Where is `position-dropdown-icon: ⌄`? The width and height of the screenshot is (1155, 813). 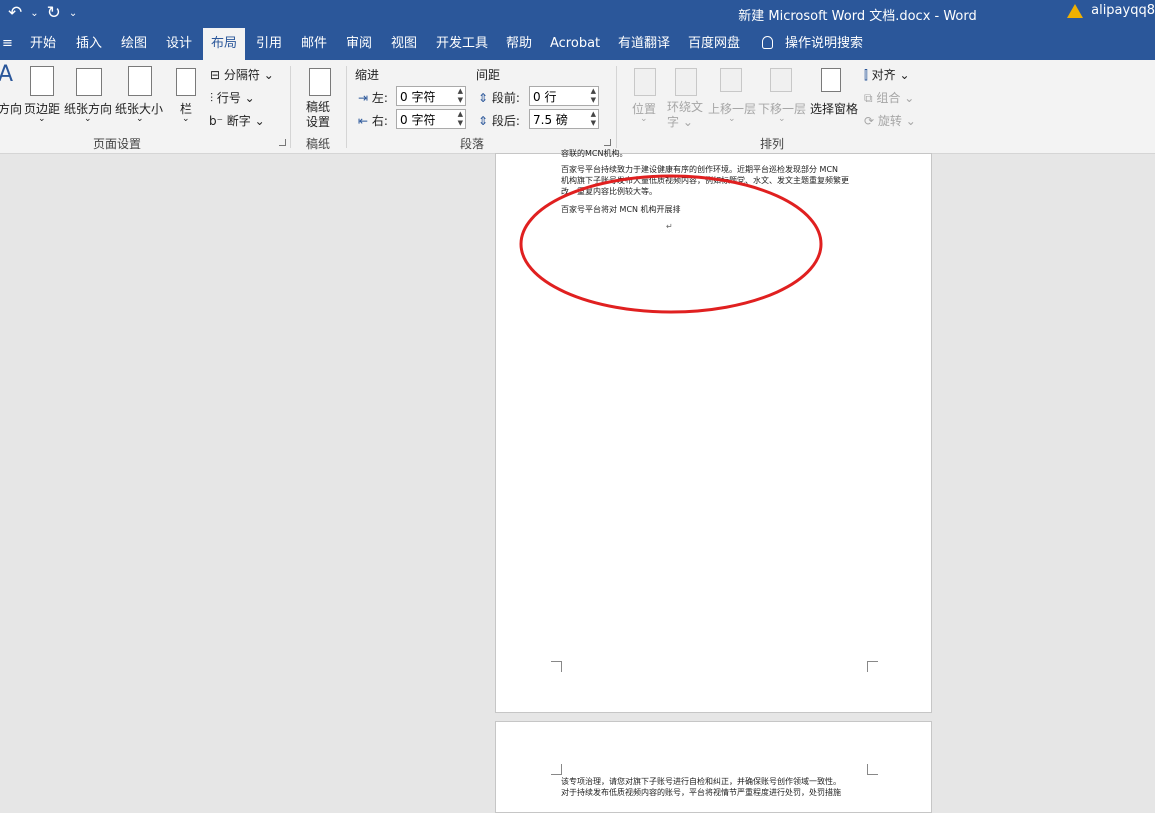
position-dropdown-icon: ⌄ is located at coordinates (644, 119).